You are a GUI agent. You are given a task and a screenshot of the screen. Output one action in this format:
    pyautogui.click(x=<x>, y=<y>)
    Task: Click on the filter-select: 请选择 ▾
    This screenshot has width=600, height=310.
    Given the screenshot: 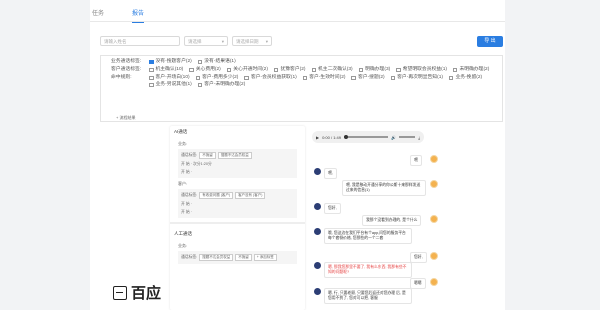 What is the action you would take?
    pyautogui.click(x=206, y=41)
    